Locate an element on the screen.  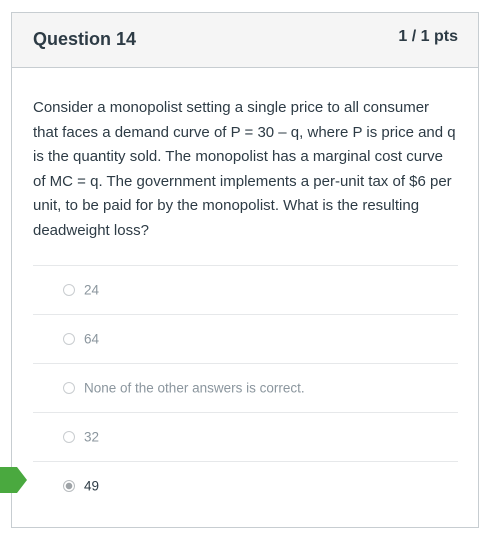
answer-label: 64 is located at coordinates (92, 339).